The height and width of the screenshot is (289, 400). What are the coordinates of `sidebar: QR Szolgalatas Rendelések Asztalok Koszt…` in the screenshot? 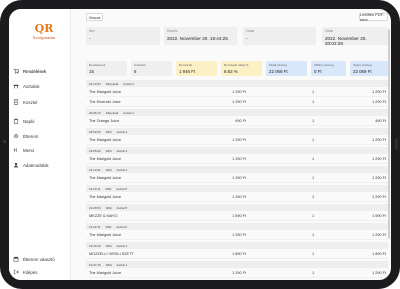 It's located at (40, 144).